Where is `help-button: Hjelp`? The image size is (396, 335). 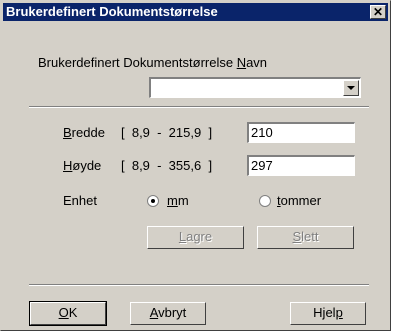 help-button: Hjelp is located at coordinates (328, 313).